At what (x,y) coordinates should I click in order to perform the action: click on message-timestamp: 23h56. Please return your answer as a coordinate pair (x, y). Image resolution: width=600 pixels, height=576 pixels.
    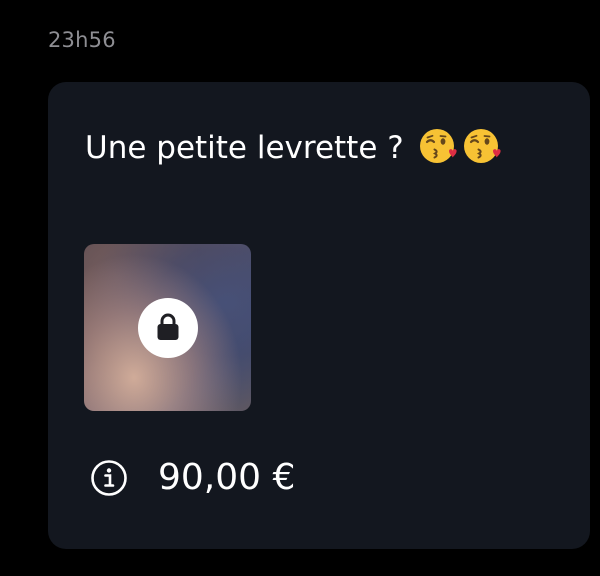
    Looking at the image, I should click on (82, 40).